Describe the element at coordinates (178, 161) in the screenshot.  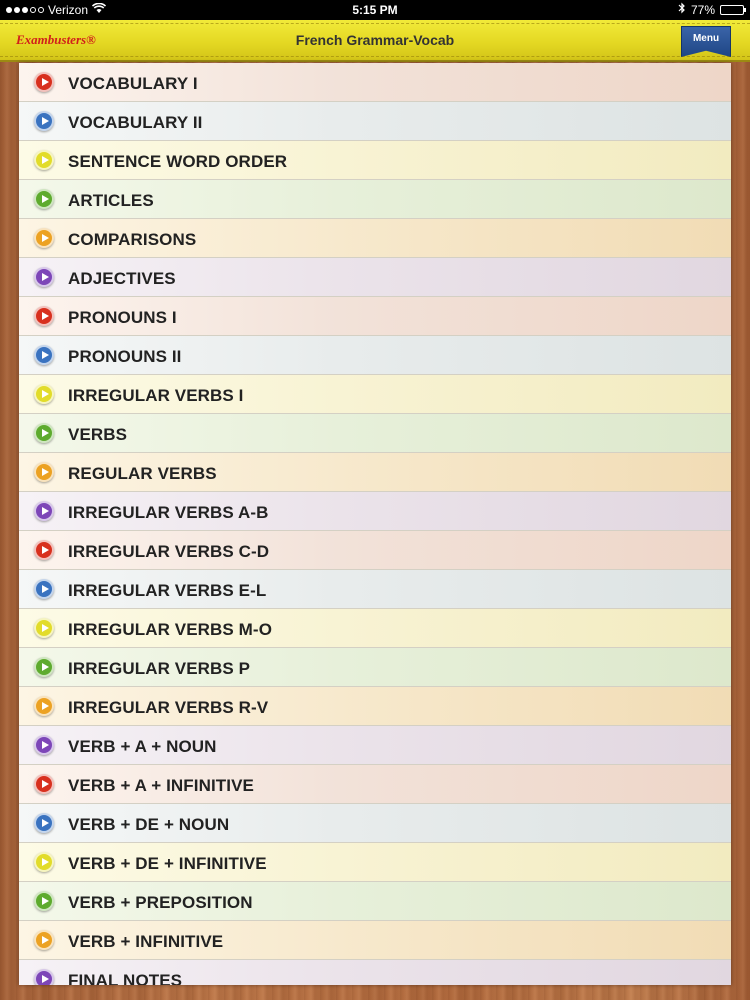
I see `list-item-label: SENTENCE WORD ORDER` at that location.